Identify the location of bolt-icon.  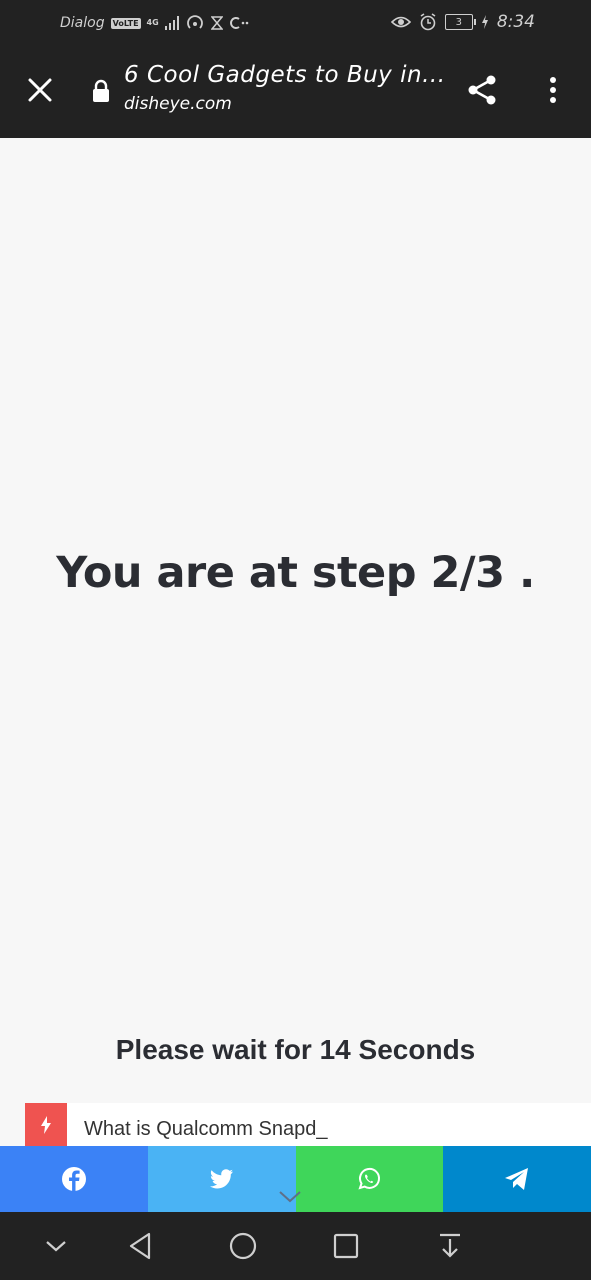
(46, 1124).